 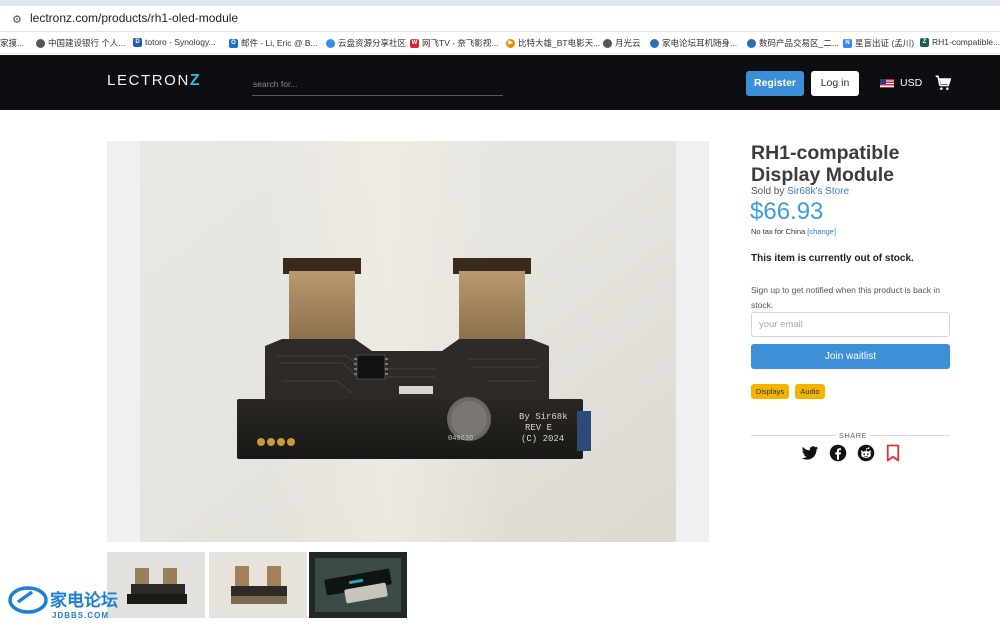 I want to click on tax-change-link: [change], so click(x=821, y=231).